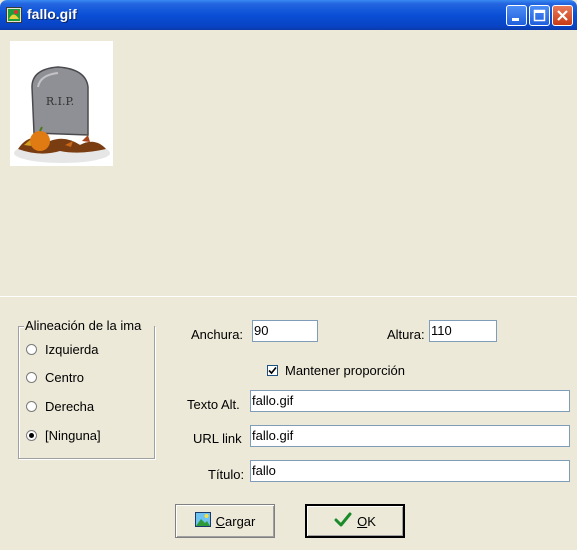 The width and height of the screenshot is (577, 550). Describe the element at coordinates (226, 474) in the screenshot. I see `title-label: Título:` at that location.